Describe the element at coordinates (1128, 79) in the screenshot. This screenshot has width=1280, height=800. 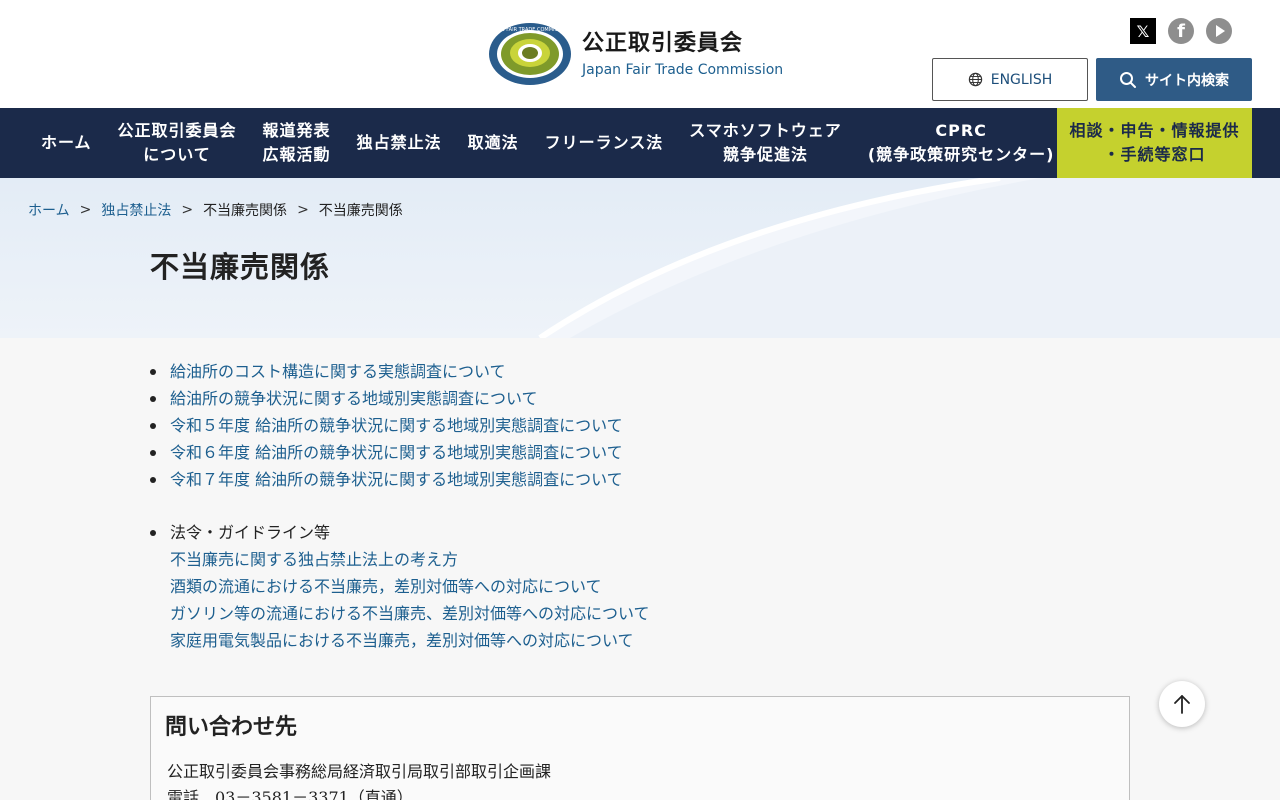
I see `search-icon` at that location.